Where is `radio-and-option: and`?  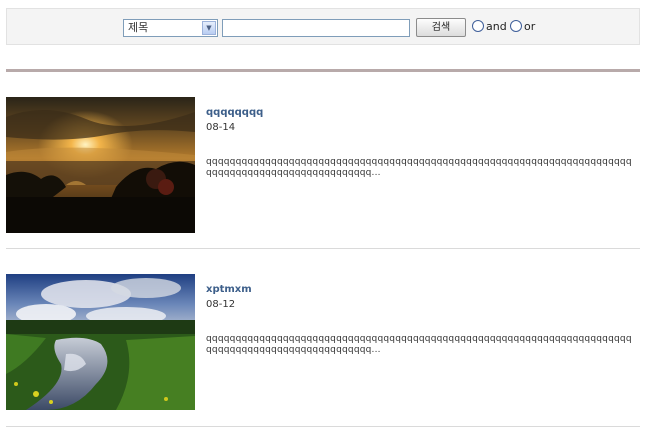 radio-and-option: and is located at coordinates (489, 27).